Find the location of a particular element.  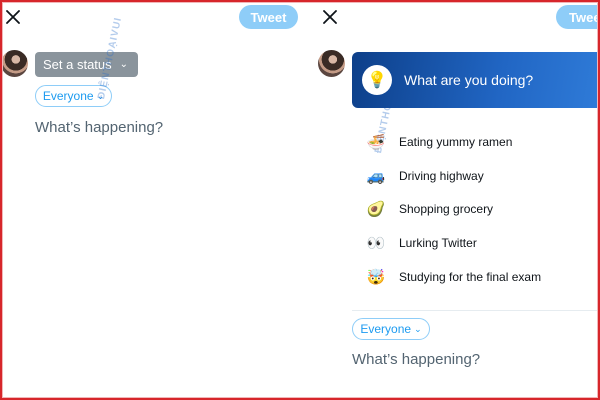

status-option-shopping: 🥑 Shopping grocery is located at coordinates (476, 210).